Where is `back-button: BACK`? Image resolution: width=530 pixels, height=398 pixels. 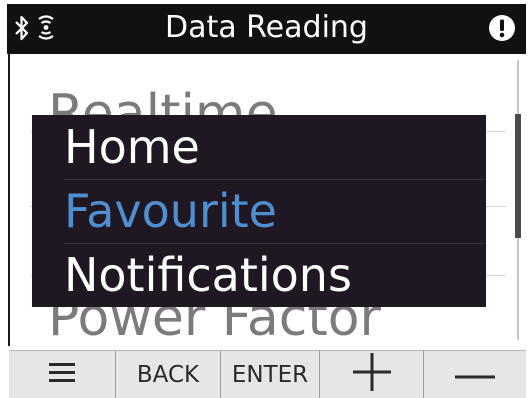 back-button: BACK is located at coordinates (168, 374).